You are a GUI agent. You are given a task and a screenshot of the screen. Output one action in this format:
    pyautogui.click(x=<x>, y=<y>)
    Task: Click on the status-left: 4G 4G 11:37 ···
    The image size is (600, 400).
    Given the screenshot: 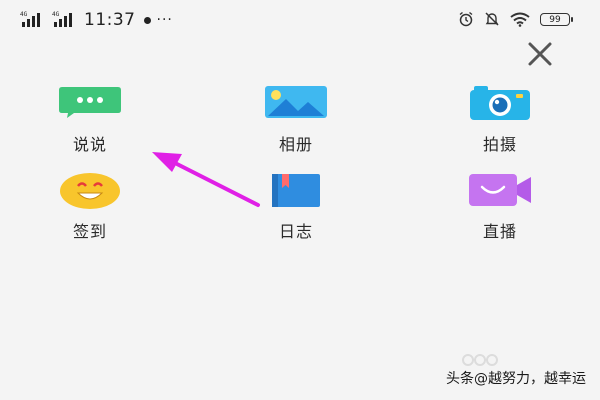 What is the action you would take?
    pyautogui.click(x=96, y=20)
    